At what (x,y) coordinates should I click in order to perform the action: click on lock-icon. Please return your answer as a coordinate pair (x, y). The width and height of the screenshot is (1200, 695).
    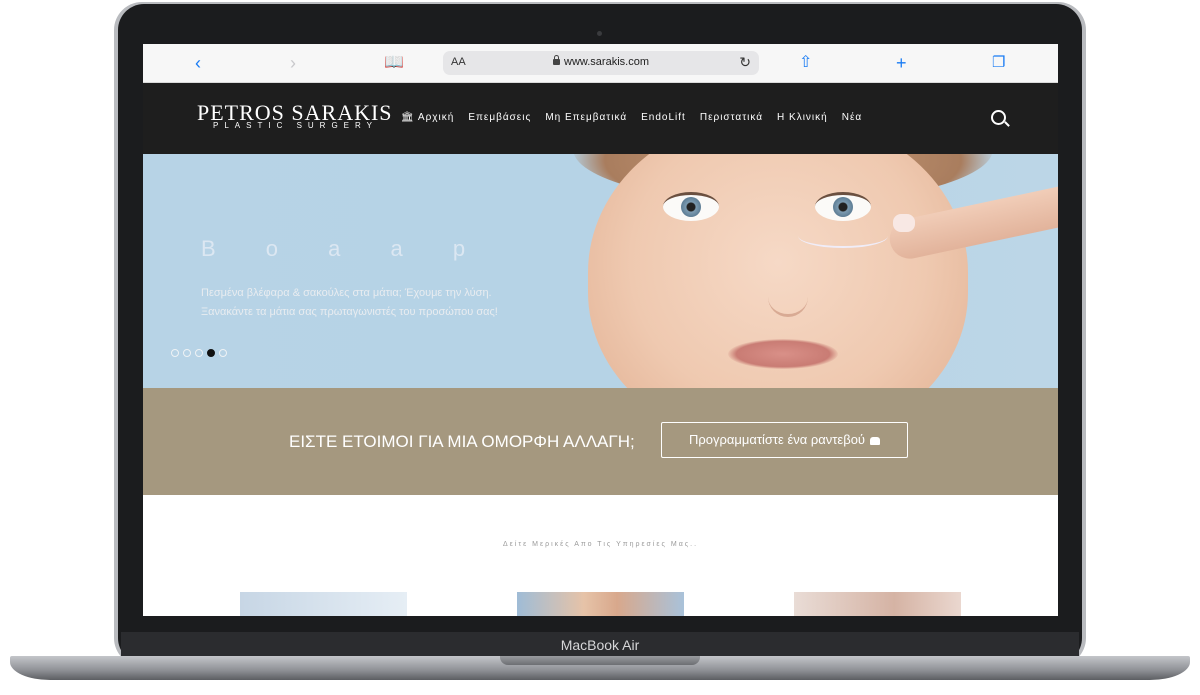
    Looking at the image, I should click on (557, 60).